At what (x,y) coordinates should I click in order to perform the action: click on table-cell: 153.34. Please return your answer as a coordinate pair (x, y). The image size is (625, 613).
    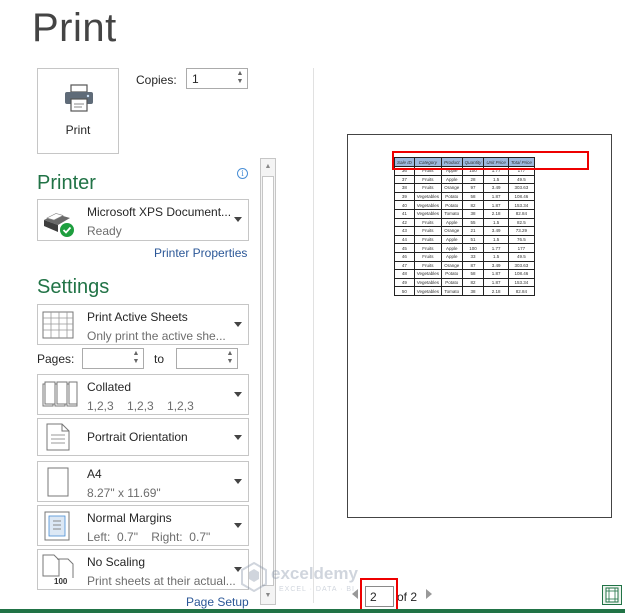
    Looking at the image, I should click on (521, 205).